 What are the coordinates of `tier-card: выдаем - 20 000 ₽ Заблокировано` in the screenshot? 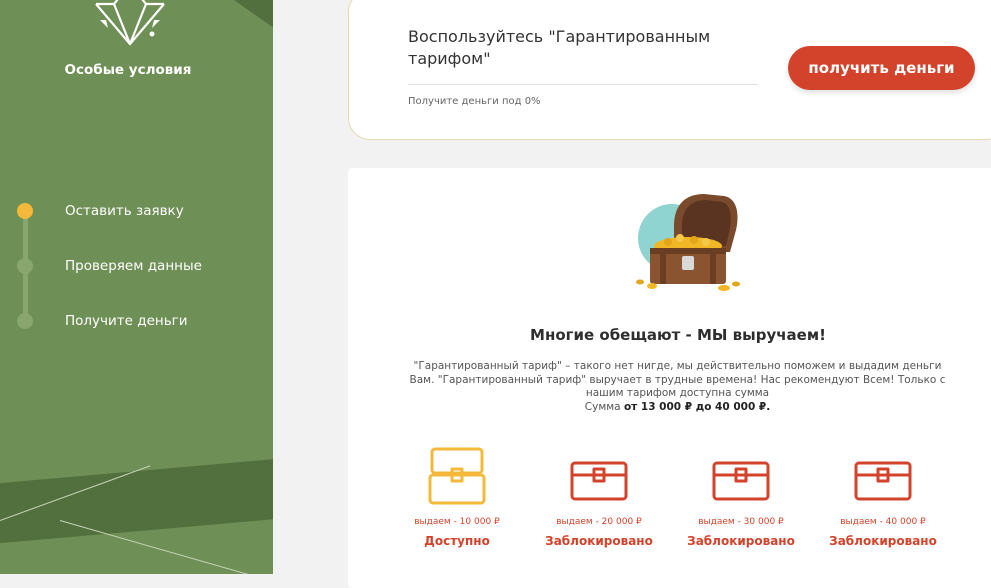 It's located at (599, 496).